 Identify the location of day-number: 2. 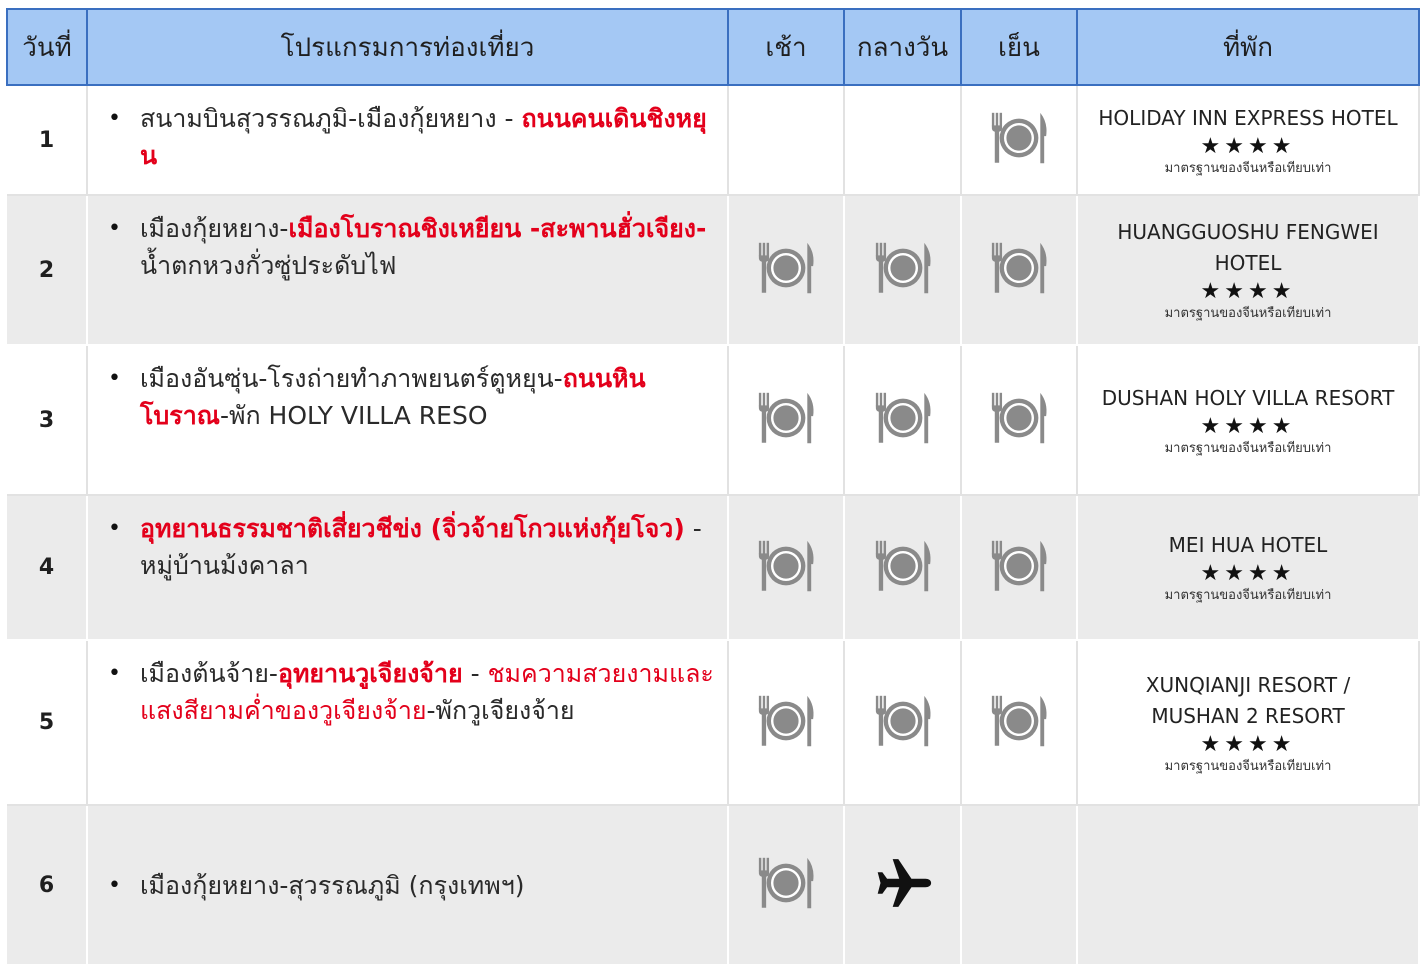
(46, 270).